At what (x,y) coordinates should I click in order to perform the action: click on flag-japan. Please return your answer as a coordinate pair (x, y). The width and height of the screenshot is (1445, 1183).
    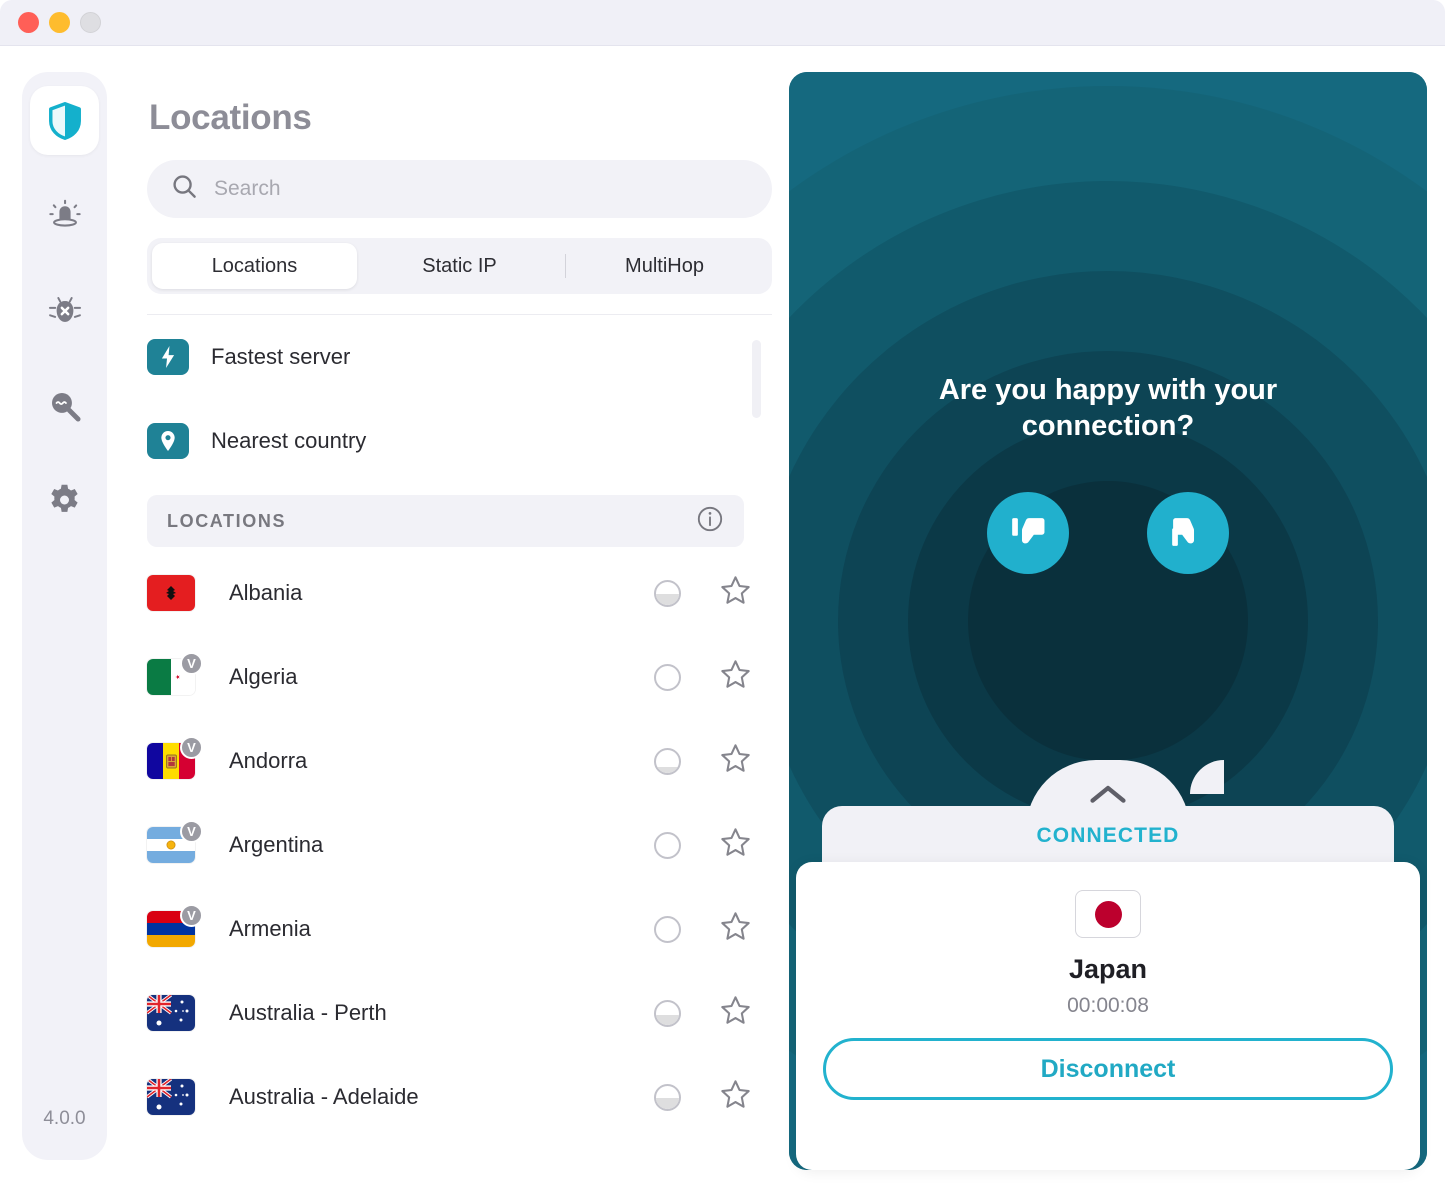
    Looking at the image, I should click on (1108, 914).